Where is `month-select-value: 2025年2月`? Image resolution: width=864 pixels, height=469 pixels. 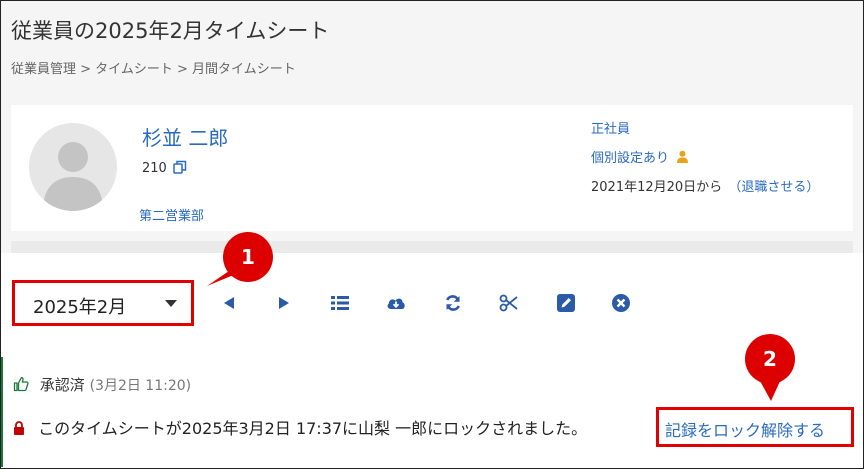 month-select-value: 2025年2月 is located at coordinates (80, 307).